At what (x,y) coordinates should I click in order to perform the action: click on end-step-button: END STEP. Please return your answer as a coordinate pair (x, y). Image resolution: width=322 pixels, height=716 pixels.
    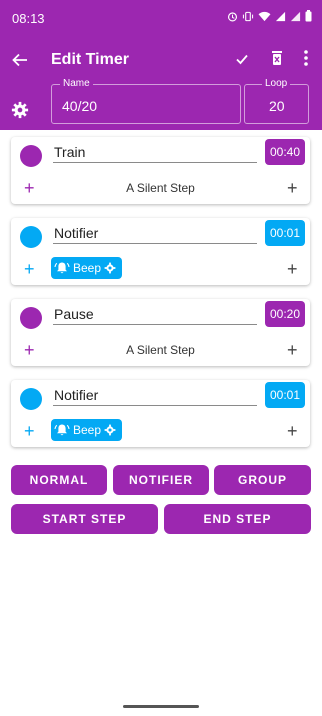
    Looking at the image, I should click on (237, 519).